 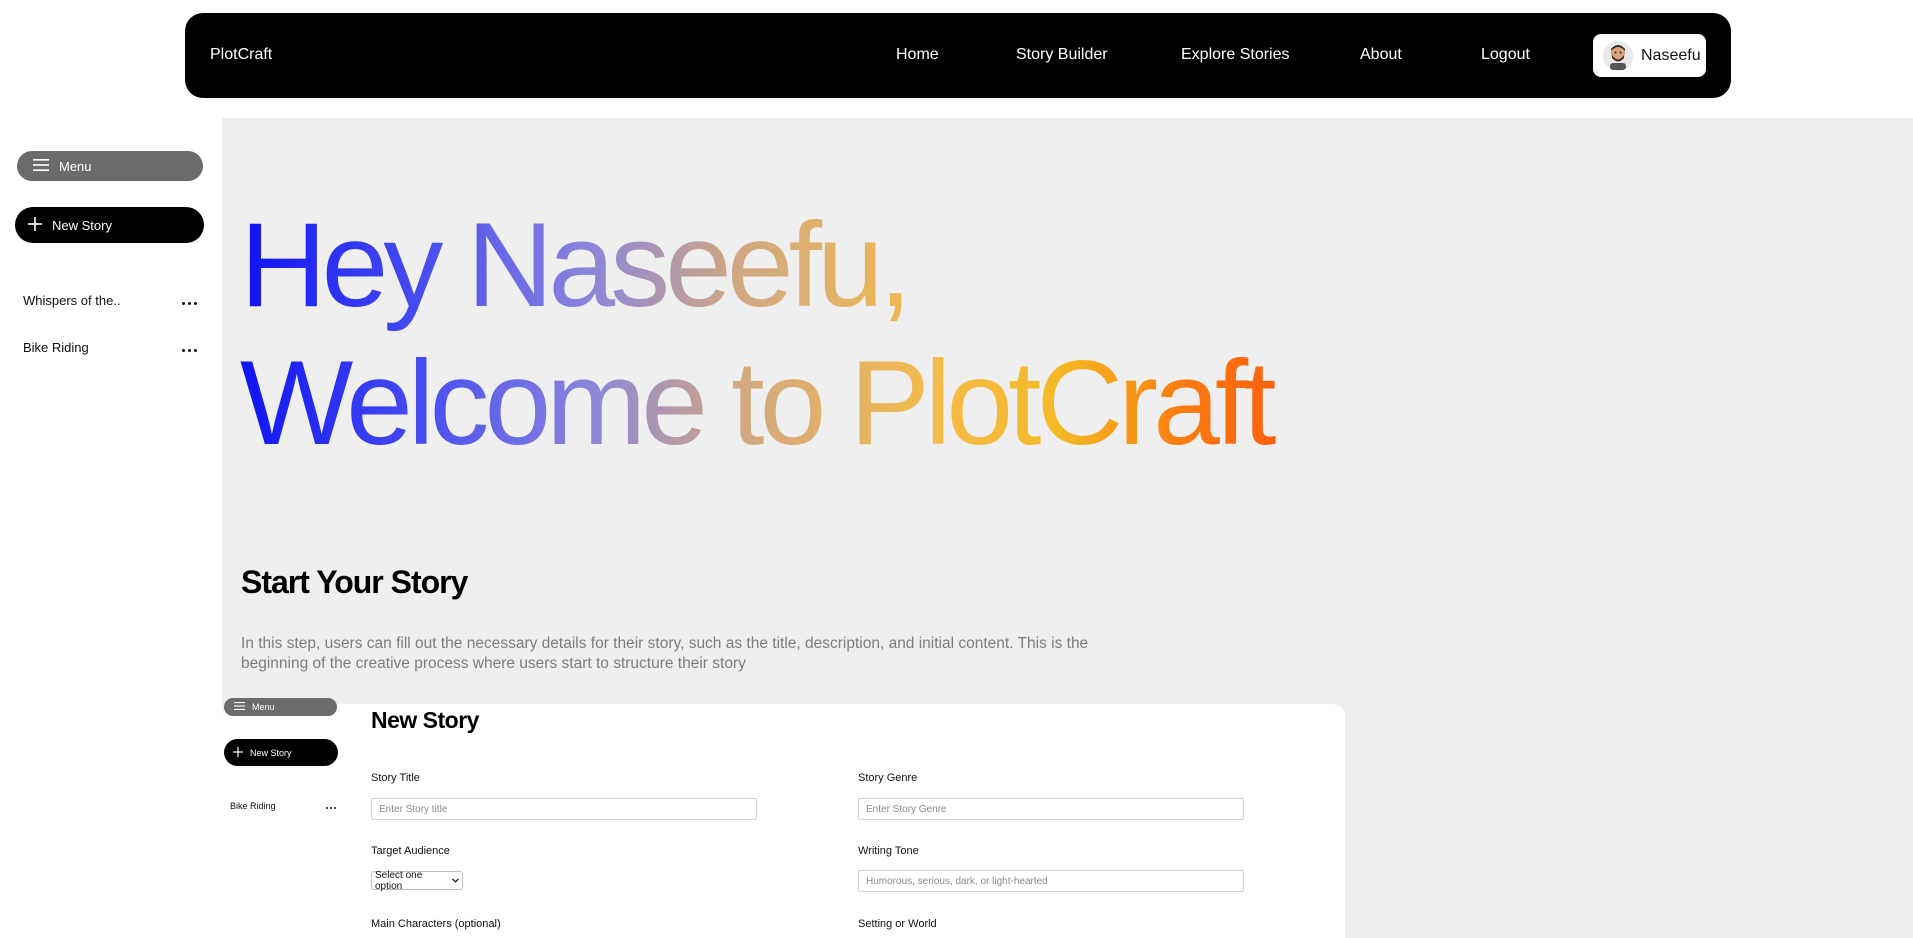 I want to click on sidebar-item-label: Whispers of the.., so click(x=72, y=300).